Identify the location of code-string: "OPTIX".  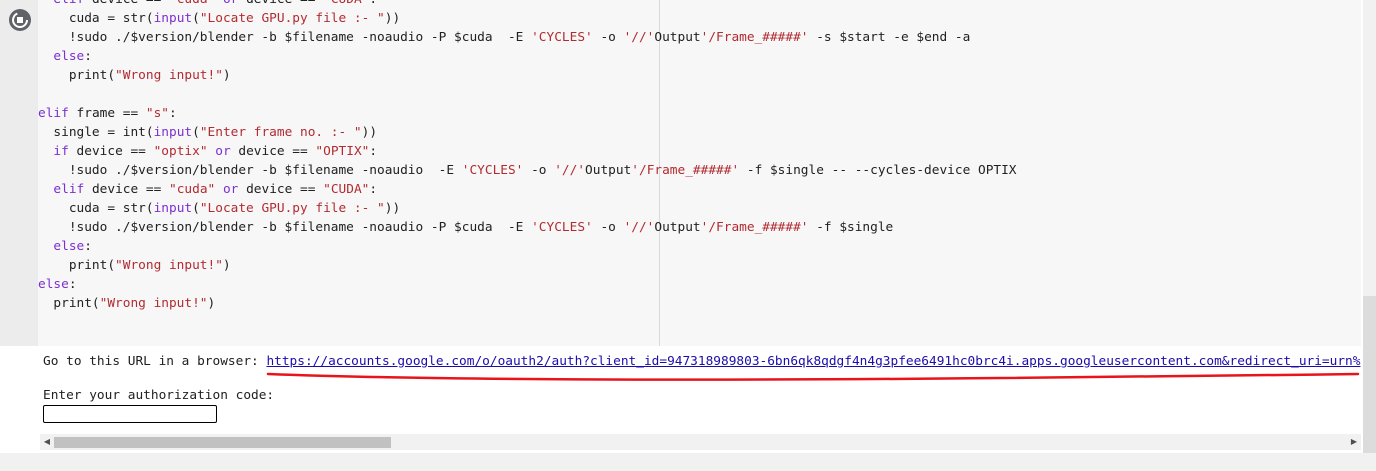
(342, 151).